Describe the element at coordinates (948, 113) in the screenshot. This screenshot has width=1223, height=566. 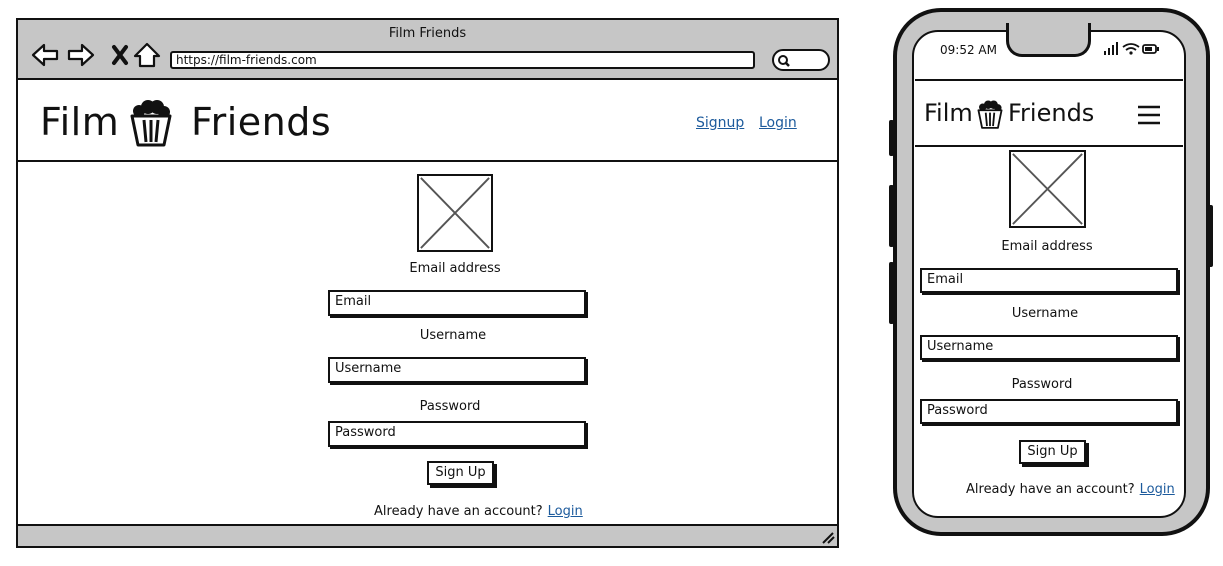
I see `mobile-brand-name-left: Film` at that location.